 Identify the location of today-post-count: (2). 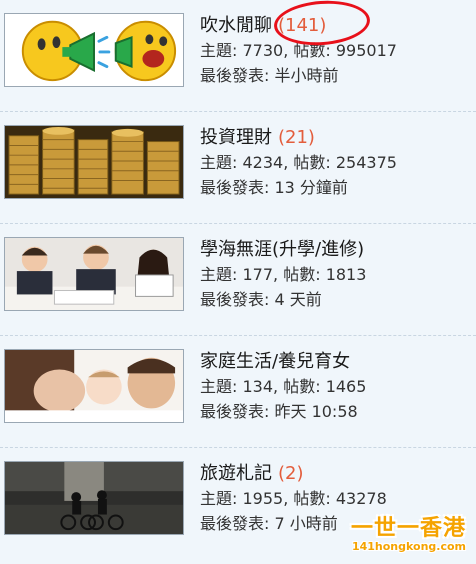
(291, 473).